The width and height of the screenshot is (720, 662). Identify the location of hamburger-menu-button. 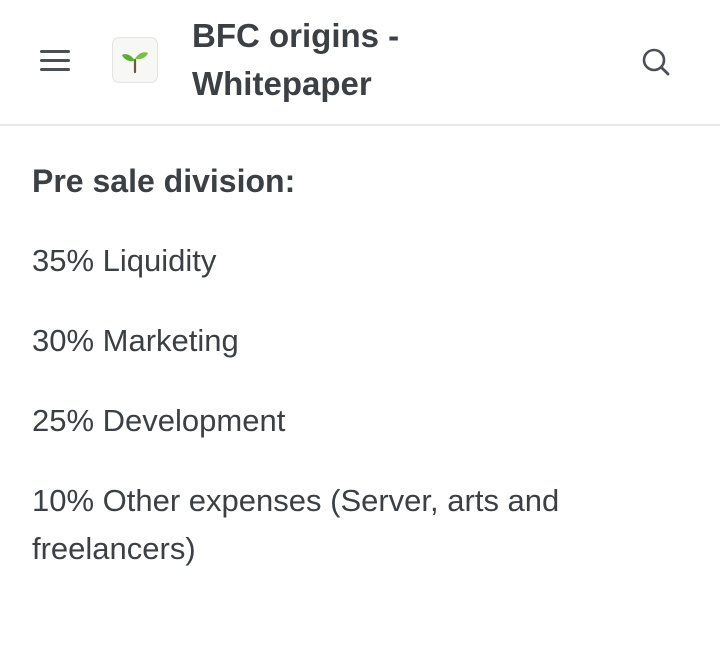
(56, 61).